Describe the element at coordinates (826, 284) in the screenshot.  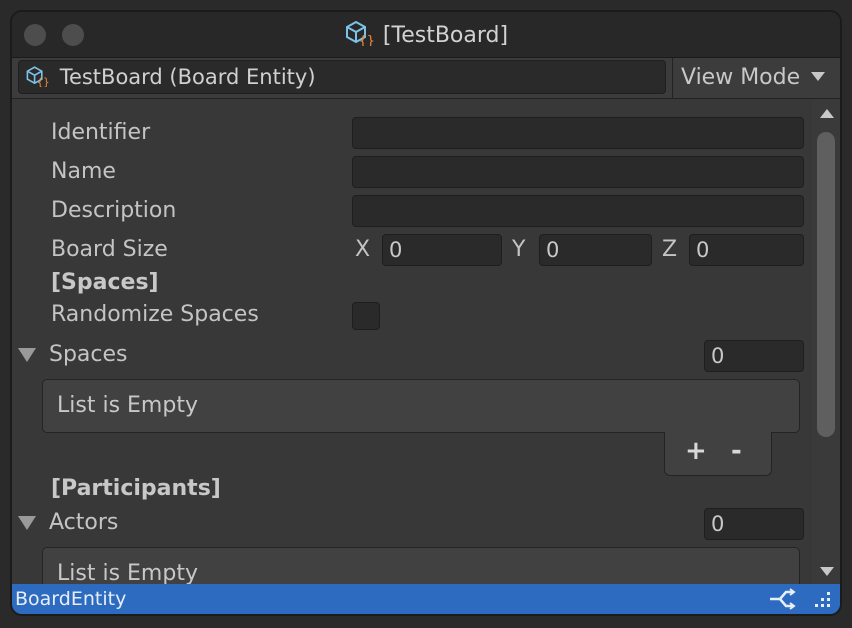
I see `scrollbar-thumb` at that location.